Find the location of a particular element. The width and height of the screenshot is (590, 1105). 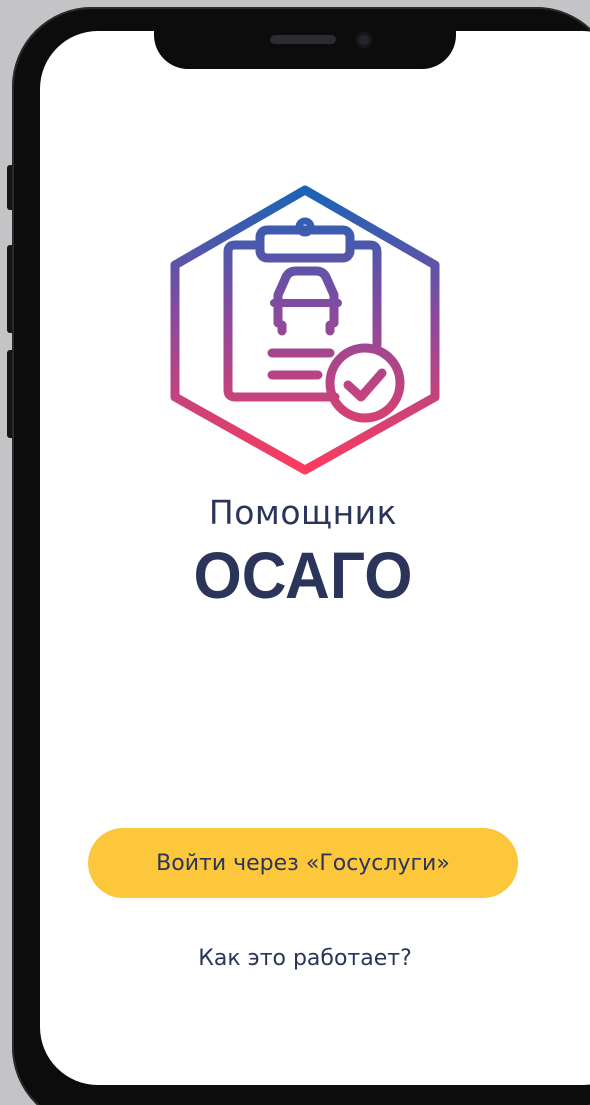

car-body is located at coordinates (306, 297).